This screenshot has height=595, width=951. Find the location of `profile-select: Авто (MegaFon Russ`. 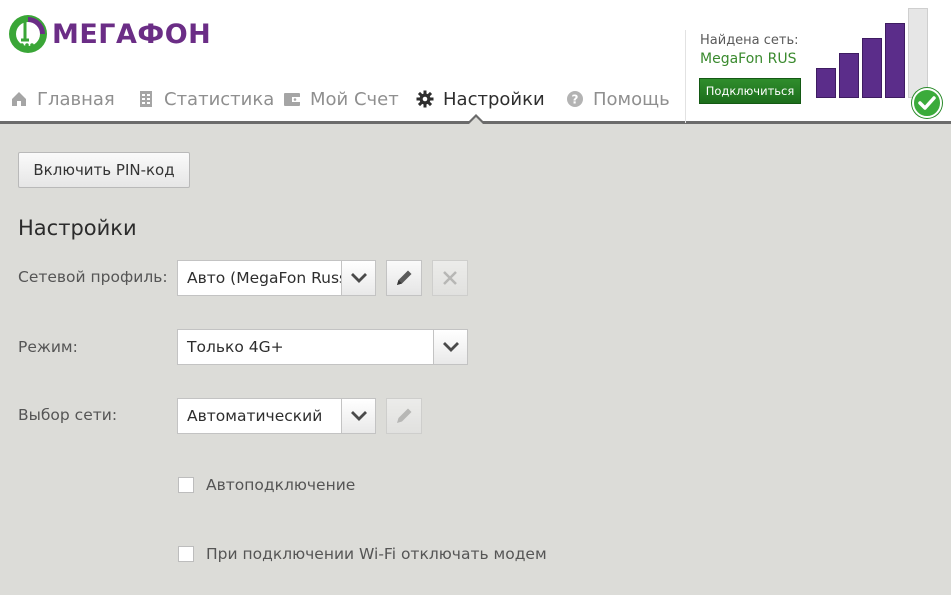

profile-select: Авто (MegaFon Russ is located at coordinates (276, 278).